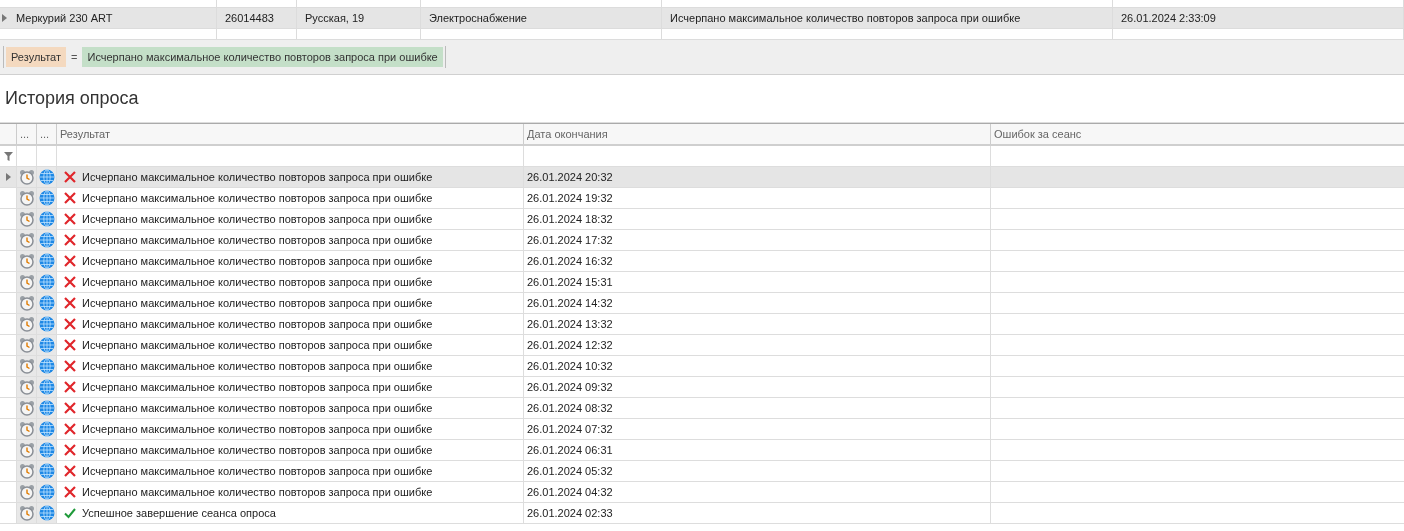 Image resolution: width=1404 pixels, height=531 pixels. I want to click on table-cell-text: Электроснабжение, so click(478, 18).